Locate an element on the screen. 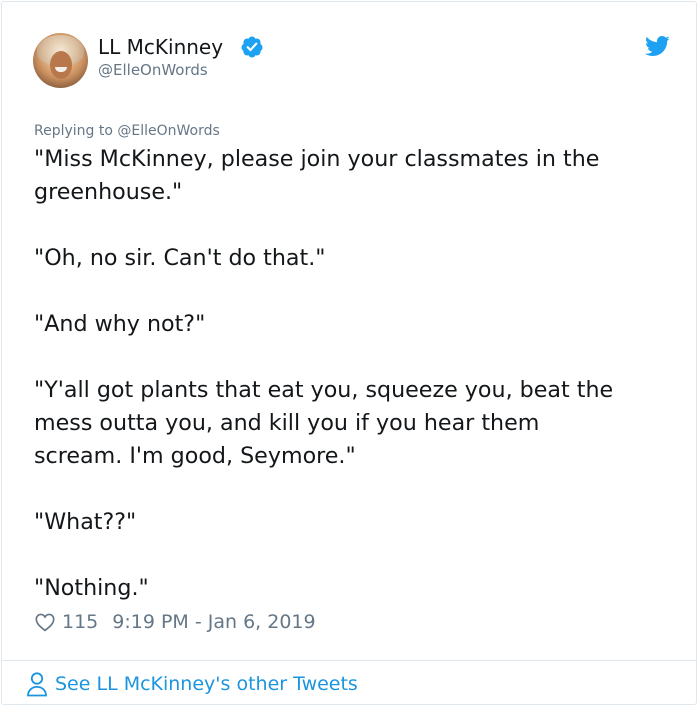 This screenshot has height=708, width=700. tweet-line: greenhouse." is located at coordinates (108, 192).